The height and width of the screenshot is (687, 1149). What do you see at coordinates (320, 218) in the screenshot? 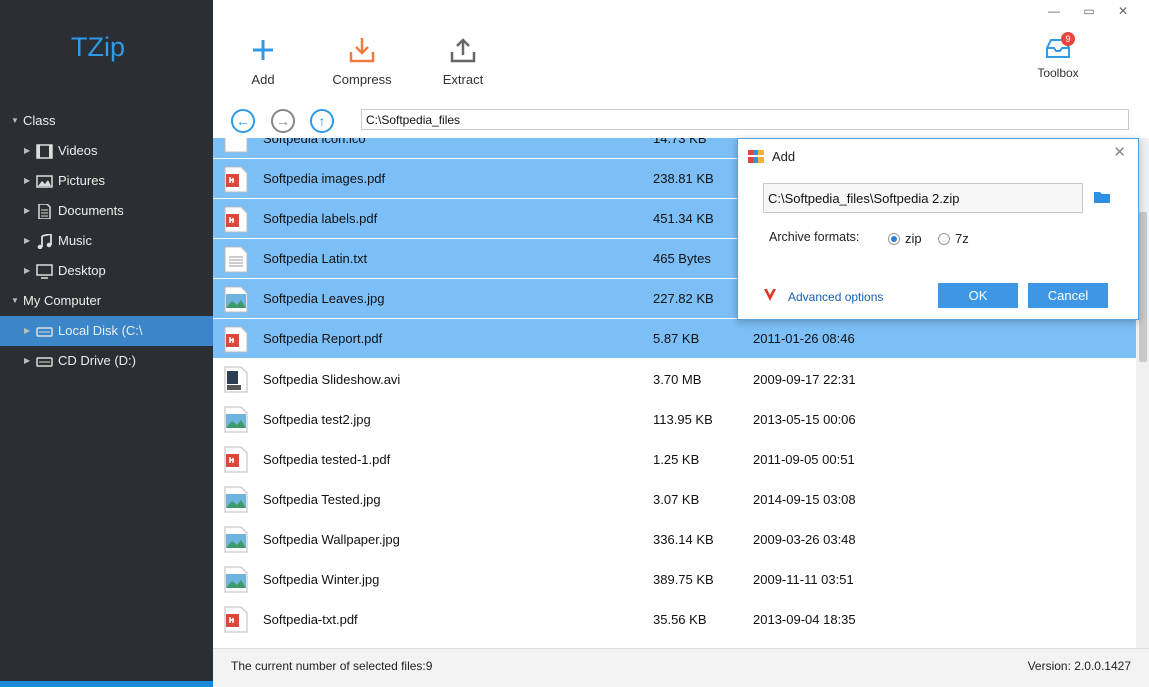
I see `file-name: Softpedia labels.pdf` at bounding box center [320, 218].